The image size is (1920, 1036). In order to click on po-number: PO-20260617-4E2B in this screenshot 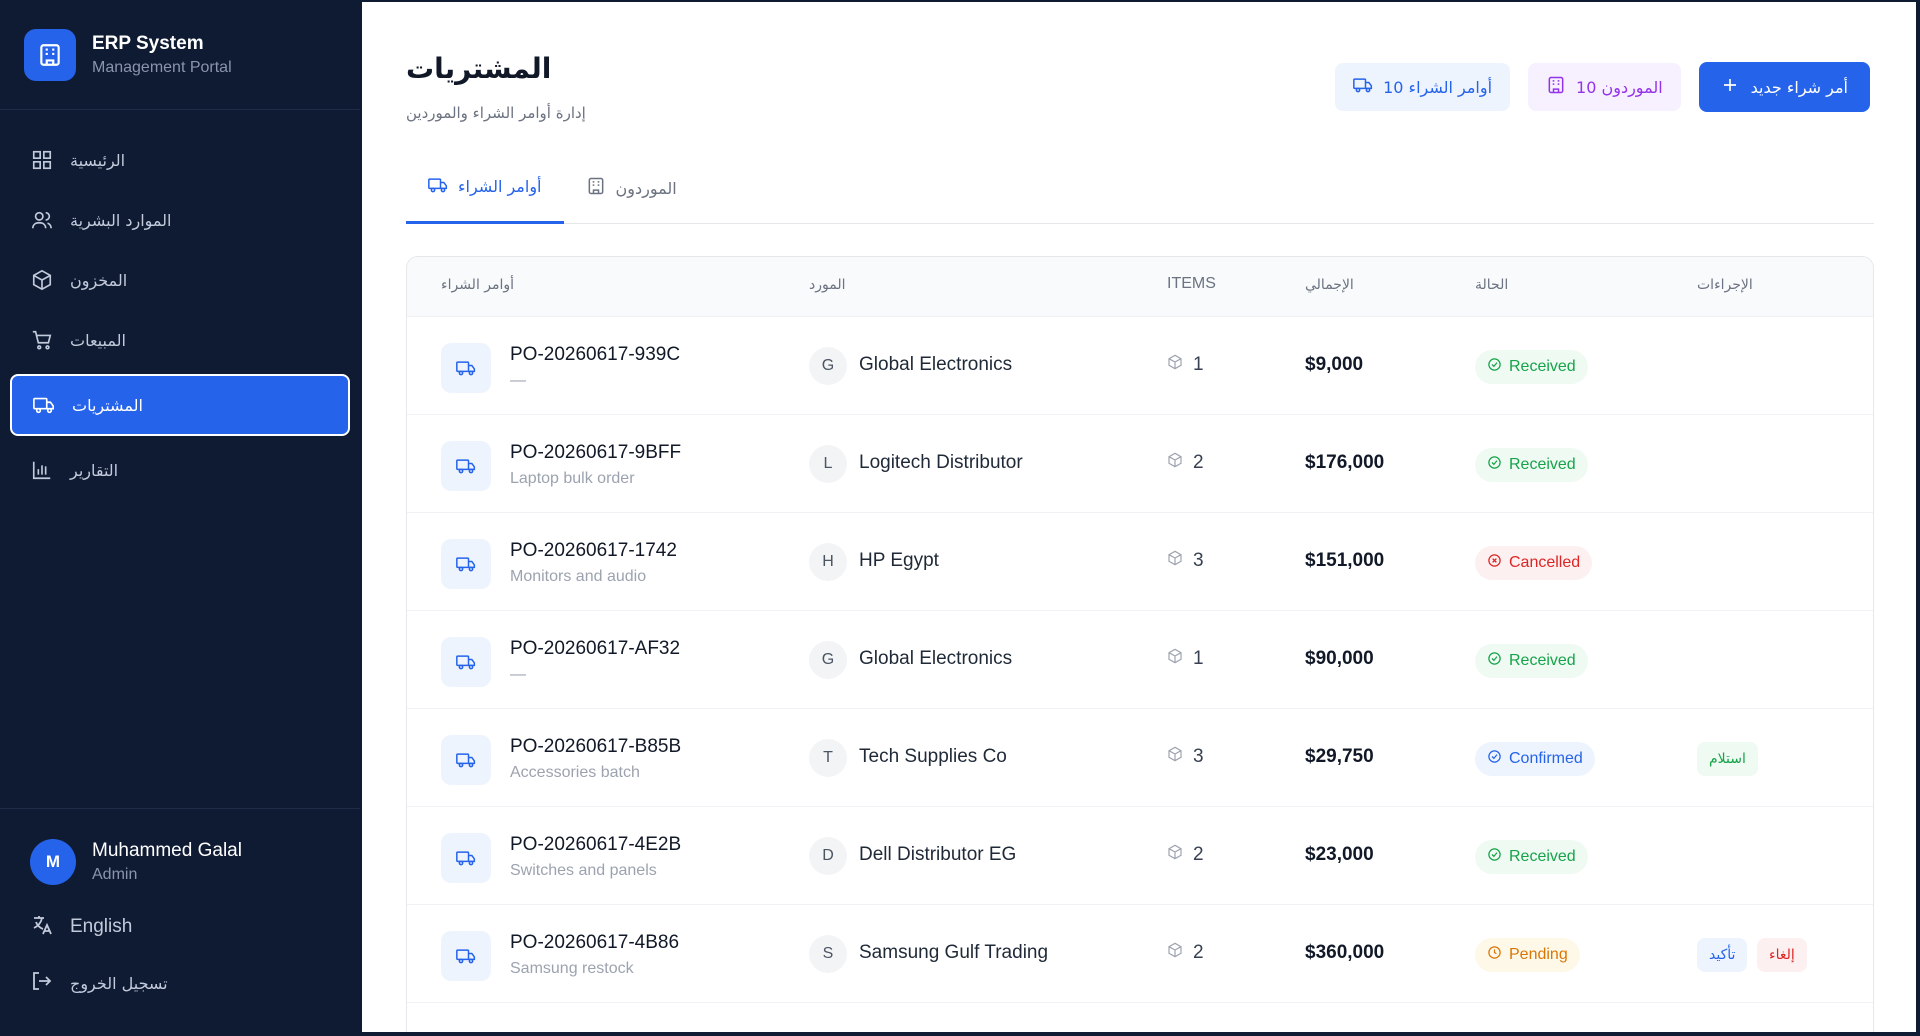, I will do `click(596, 844)`.